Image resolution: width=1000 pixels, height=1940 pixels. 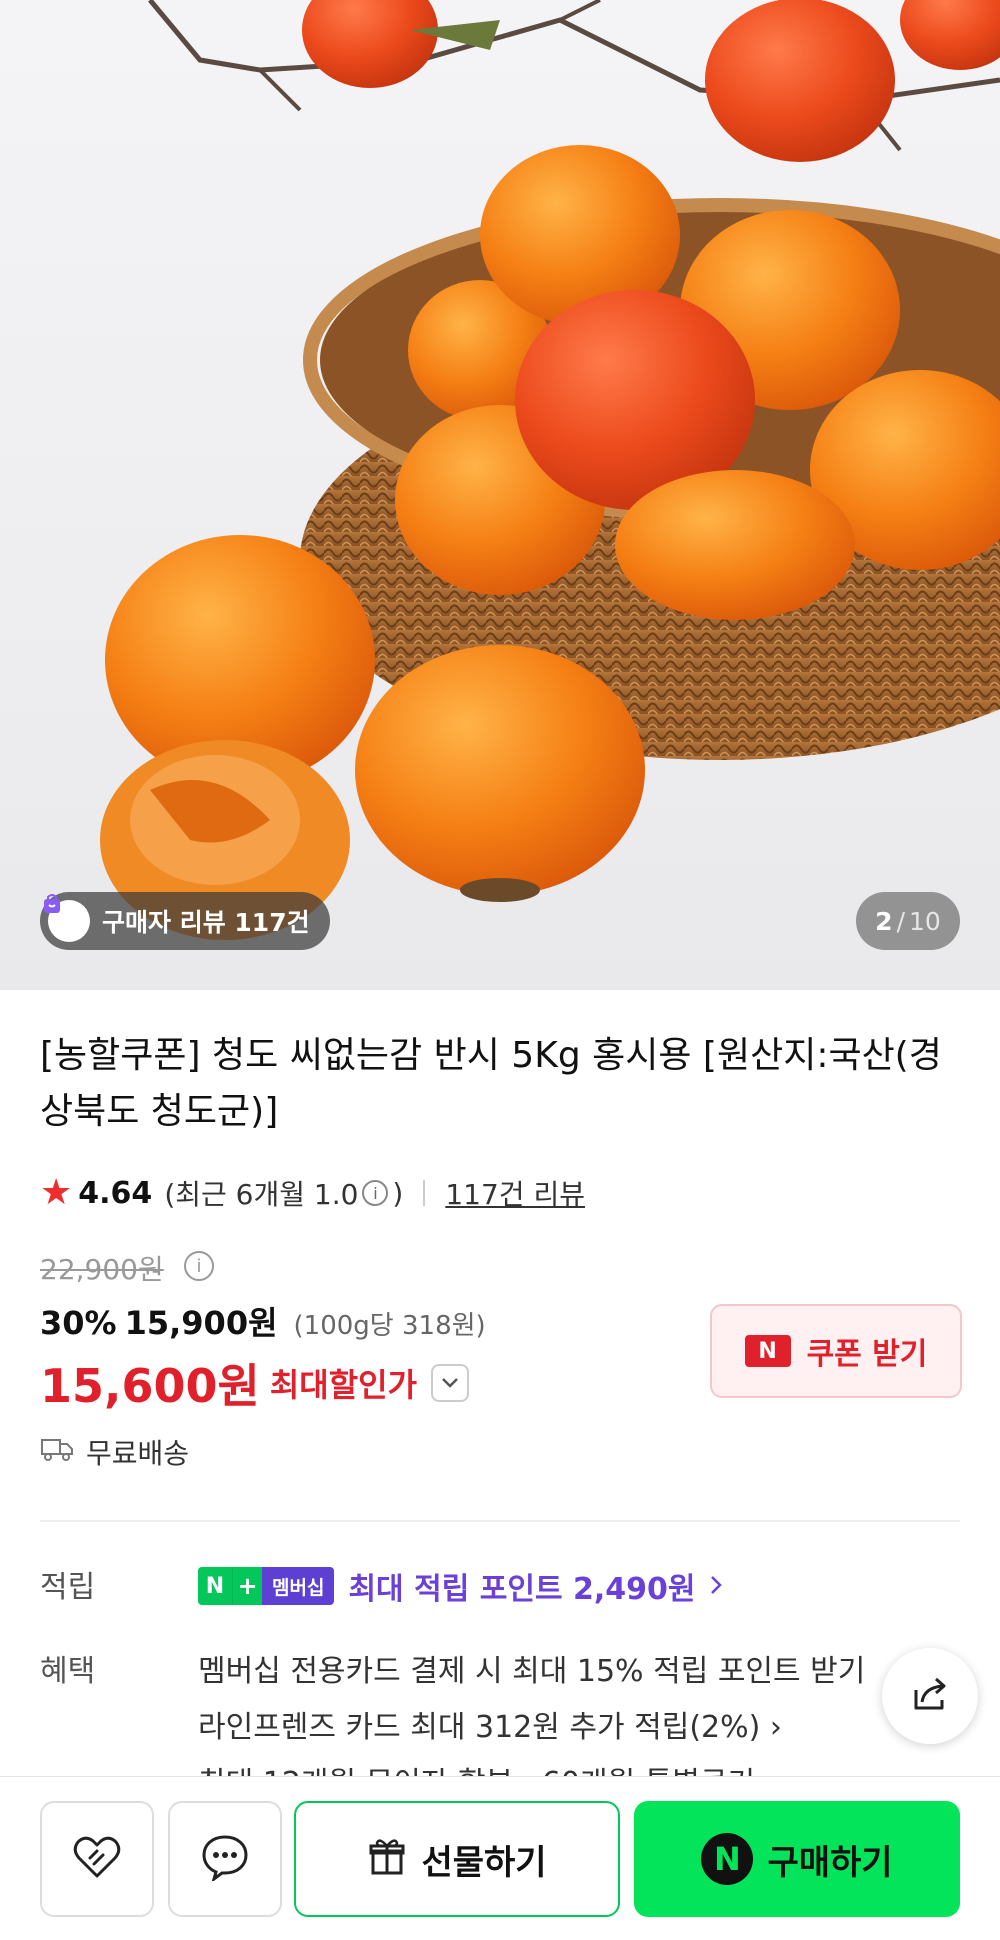 I want to click on max-discount-row: 15,600원 최대할인가, so click(x=255, y=1383).